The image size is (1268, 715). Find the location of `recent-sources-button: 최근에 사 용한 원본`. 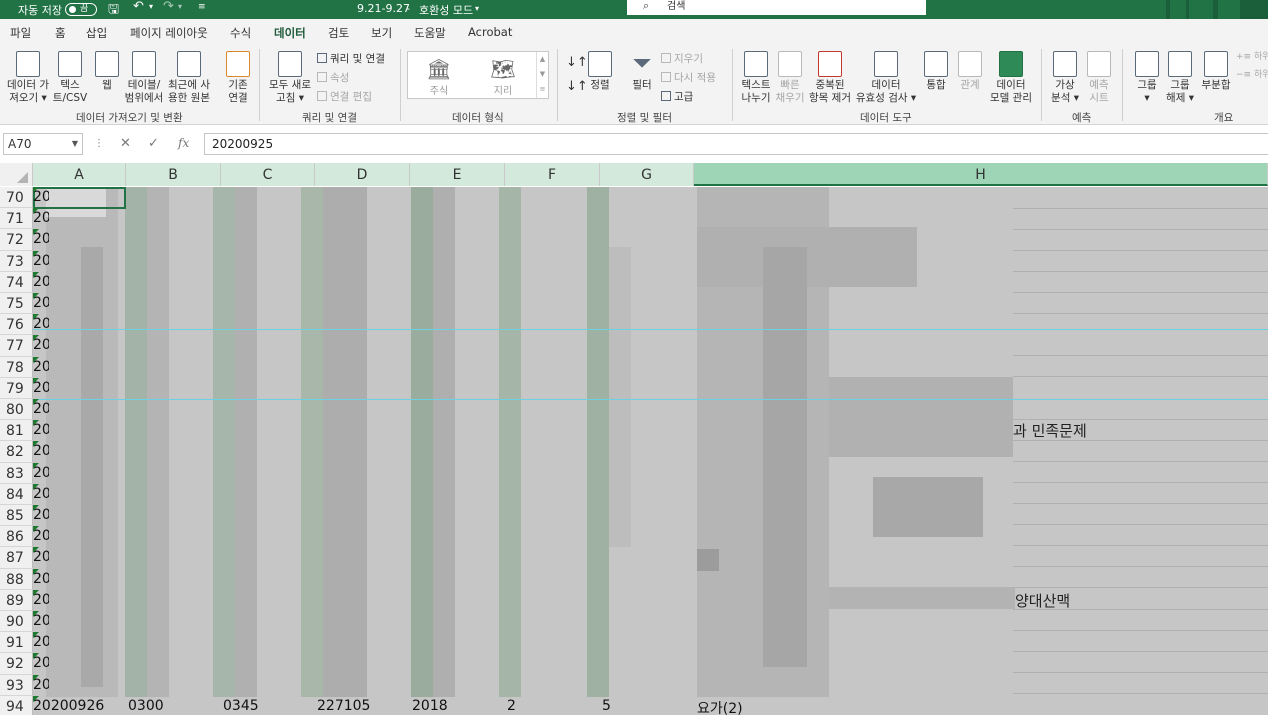

recent-sources-button: 최근에 사 용한 원본 is located at coordinates (189, 78).